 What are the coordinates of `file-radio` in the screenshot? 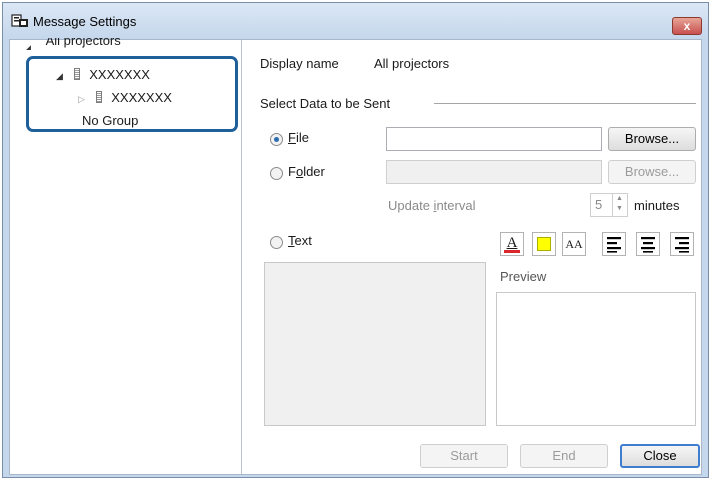 It's located at (276, 139).